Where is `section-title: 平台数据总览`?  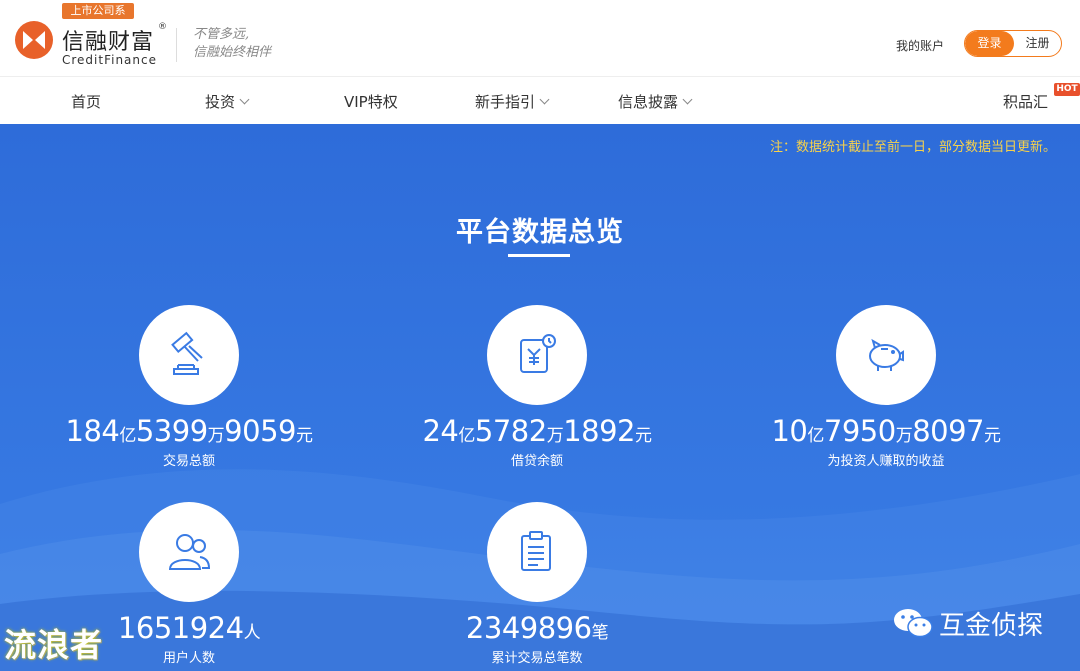 section-title: 平台数据总览 is located at coordinates (540, 232).